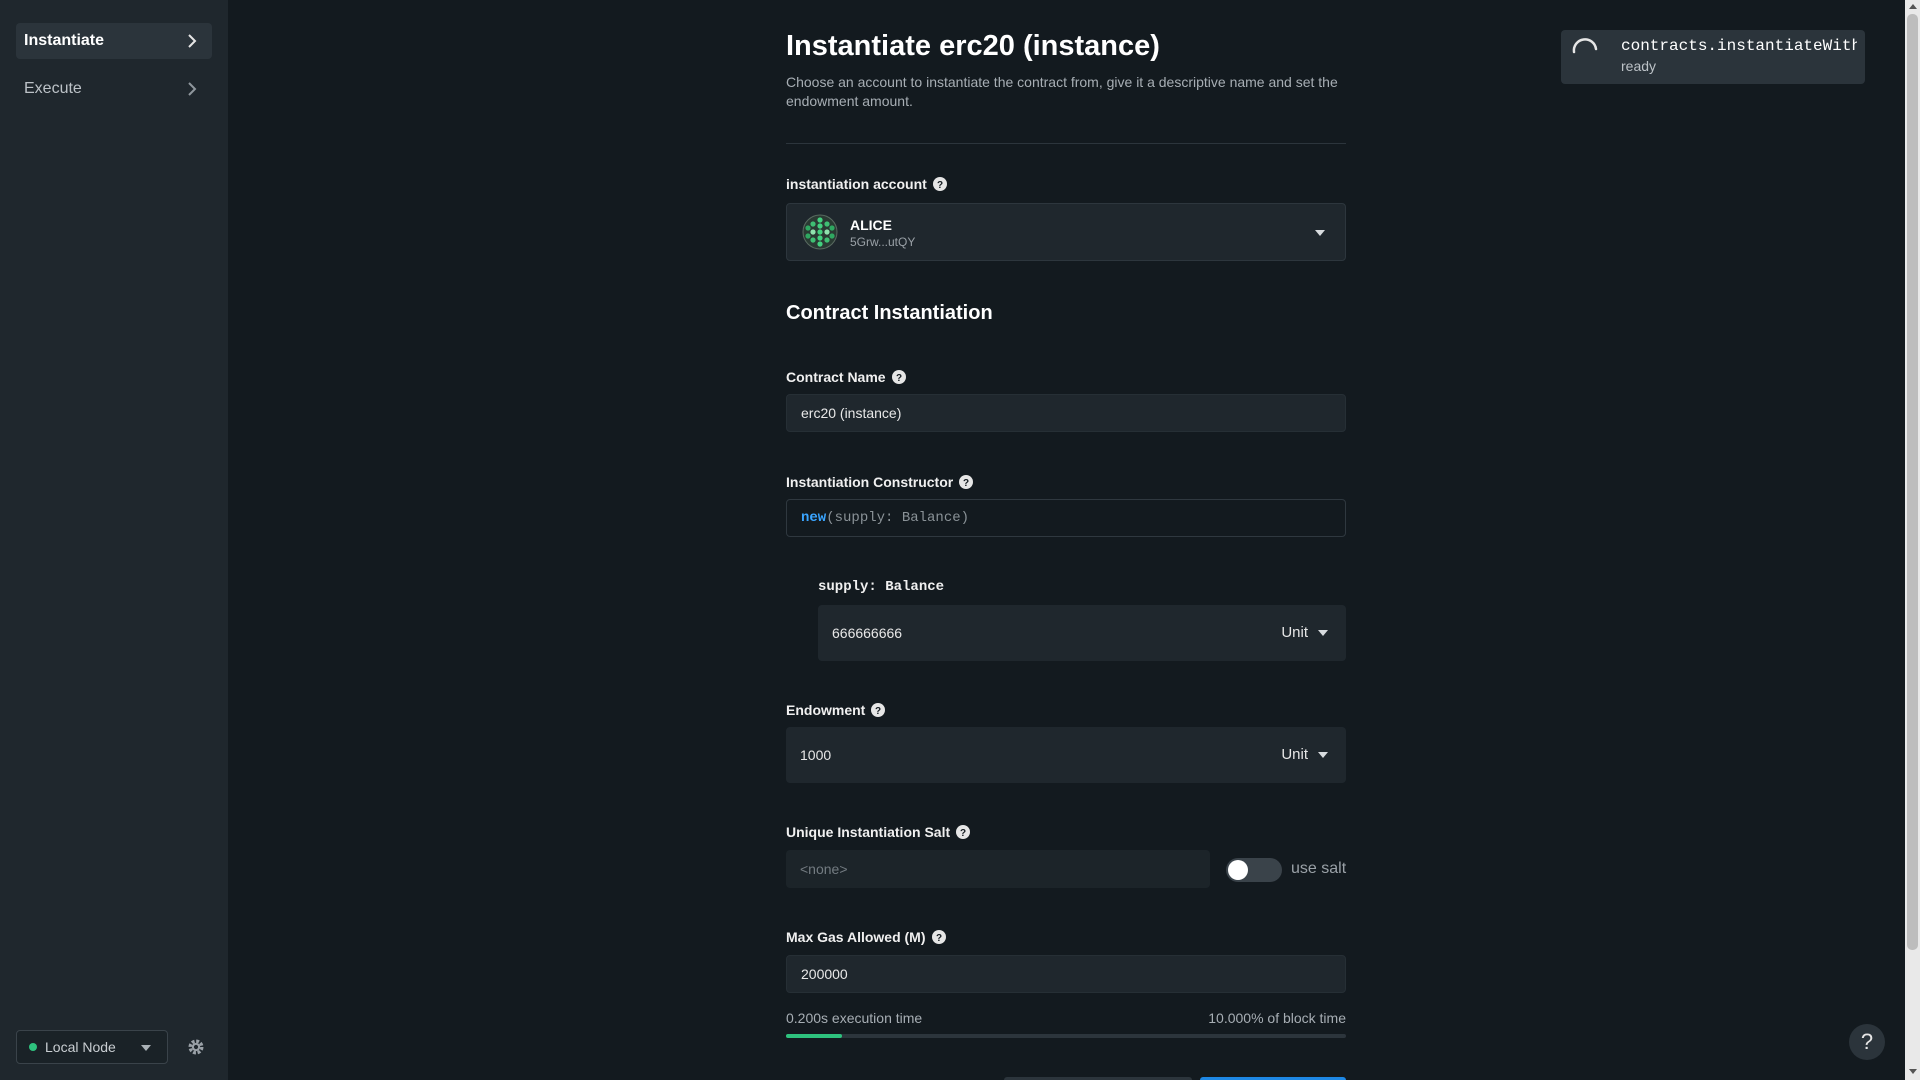 The height and width of the screenshot is (1080, 1920). I want to click on contract-name-label-text: Contract Name, so click(836, 377).